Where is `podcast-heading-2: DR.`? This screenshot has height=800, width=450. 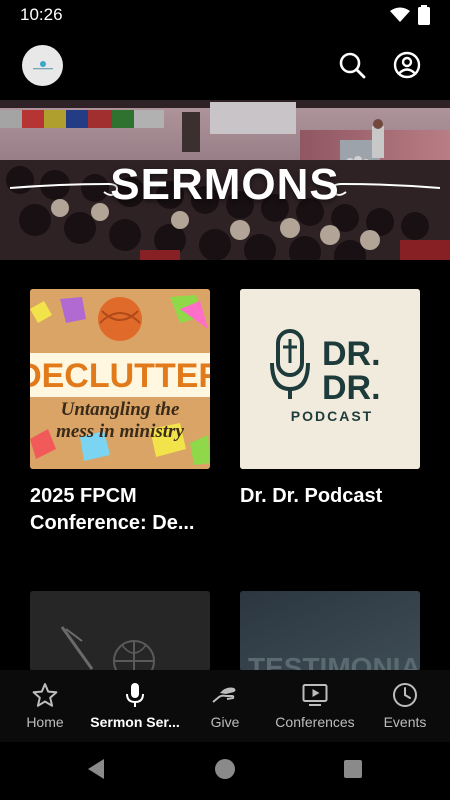 podcast-heading-2: DR. is located at coordinates (351, 388).